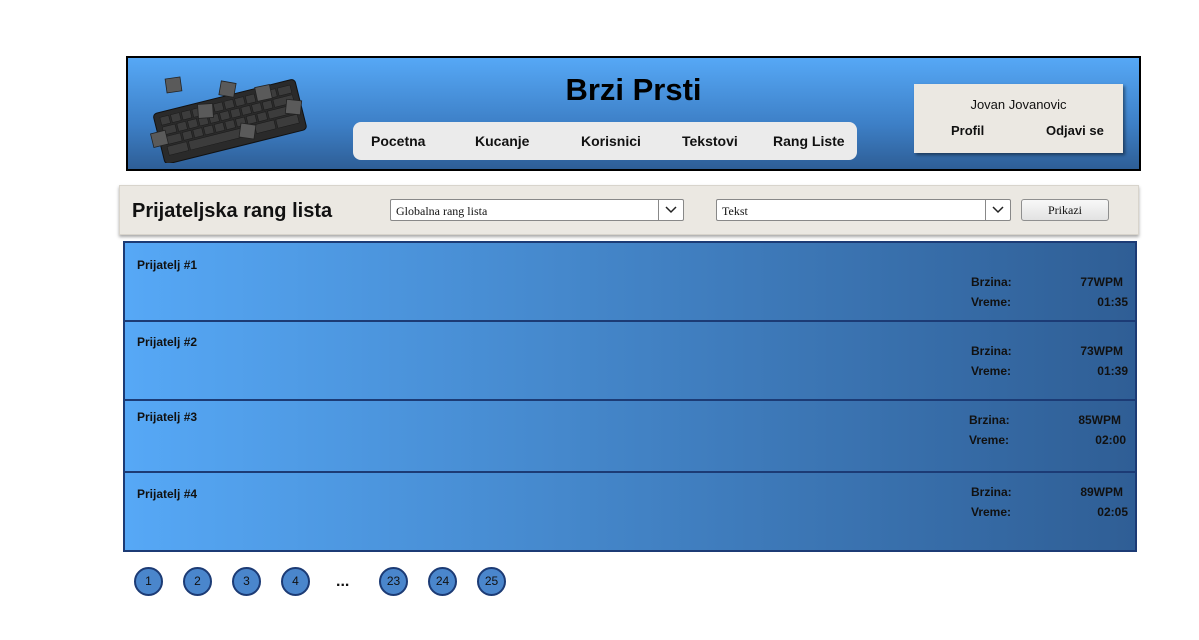 The image size is (1199, 640). What do you see at coordinates (1018, 104) in the screenshot?
I see `user-name: Jovan Jovanovic` at bounding box center [1018, 104].